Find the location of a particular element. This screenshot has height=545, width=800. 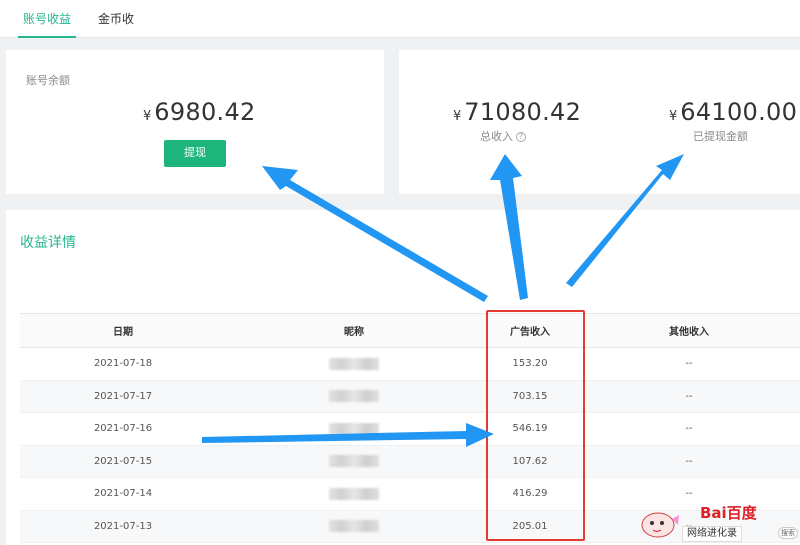

table-row: 2021-07-16 546.19 -- is located at coordinates (410, 429).